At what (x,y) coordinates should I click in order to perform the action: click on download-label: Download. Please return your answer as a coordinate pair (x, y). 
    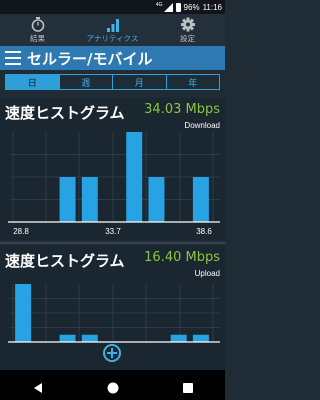
    Looking at the image, I should click on (202, 125).